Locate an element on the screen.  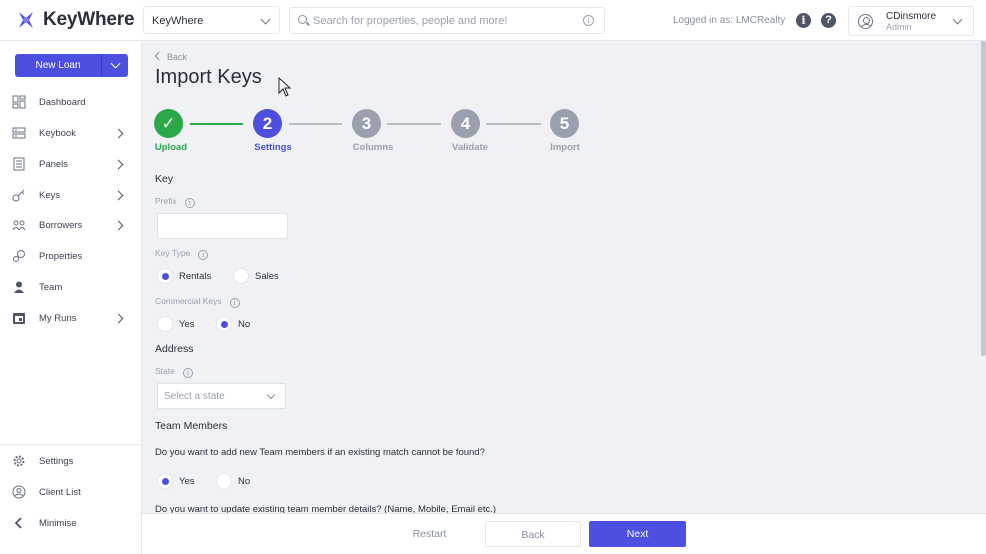
add-team-yes-radio is located at coordinates (165, 481).